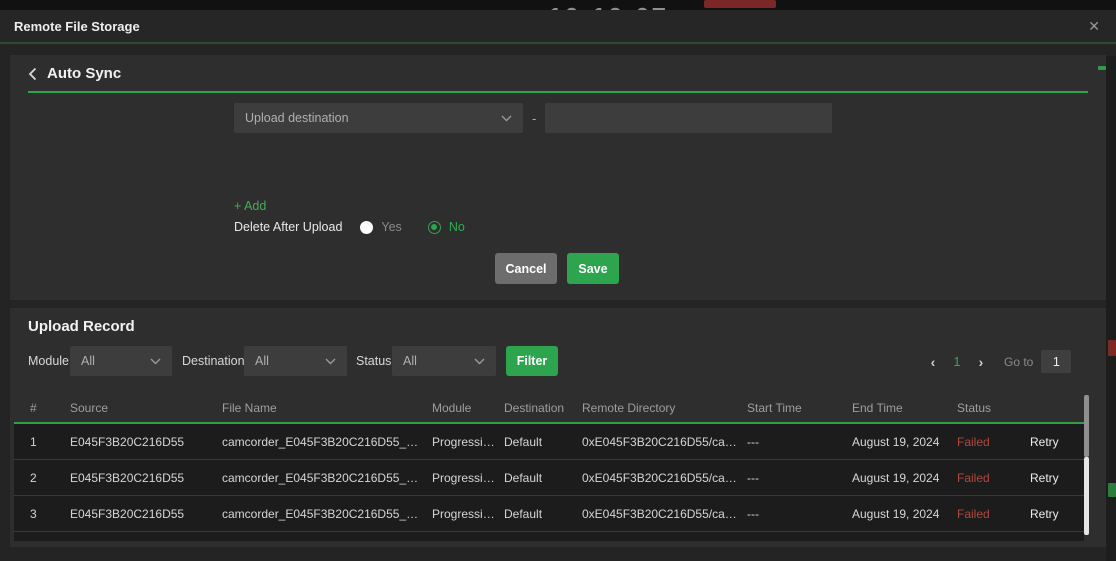 This screenshot has height=561, width=1116. What do you see at coordinates (378, 118) in the screenshot?
I see `upload-destination-select: Upload destination` at bounding box center [378, 118].